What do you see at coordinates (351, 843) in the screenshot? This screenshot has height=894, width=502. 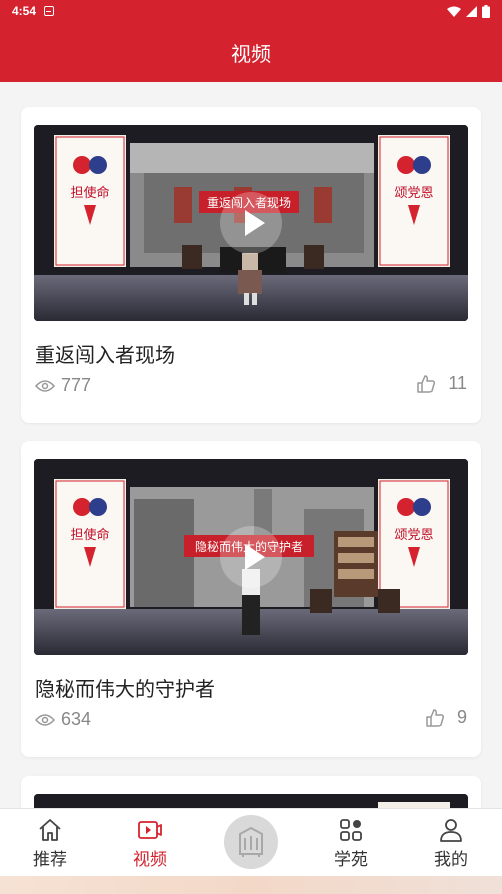 I see `nav-item-academy: 学苑` at bounding box center [351, 843].